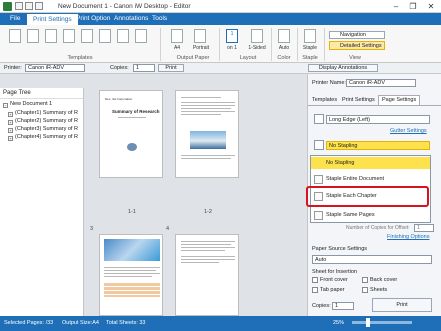 The height and width of the screenshot is (331, 441). What do you see at coordinates (17, 93) in the screenshot?
I see `page-tree-title: Page Tree` at bounding box center [17, 93].